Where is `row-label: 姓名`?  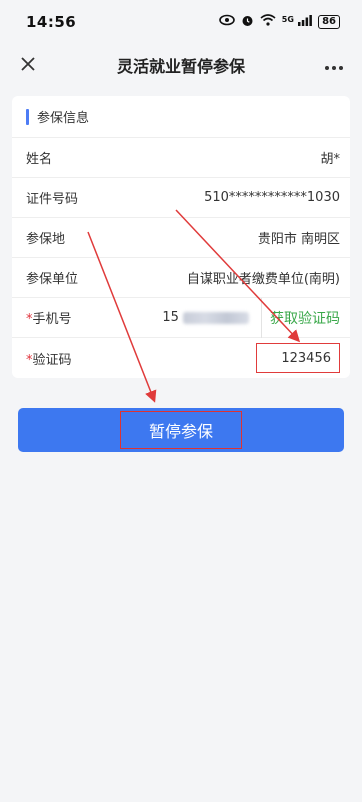
row-label: 姓名 is located at coordinates (39, 159).